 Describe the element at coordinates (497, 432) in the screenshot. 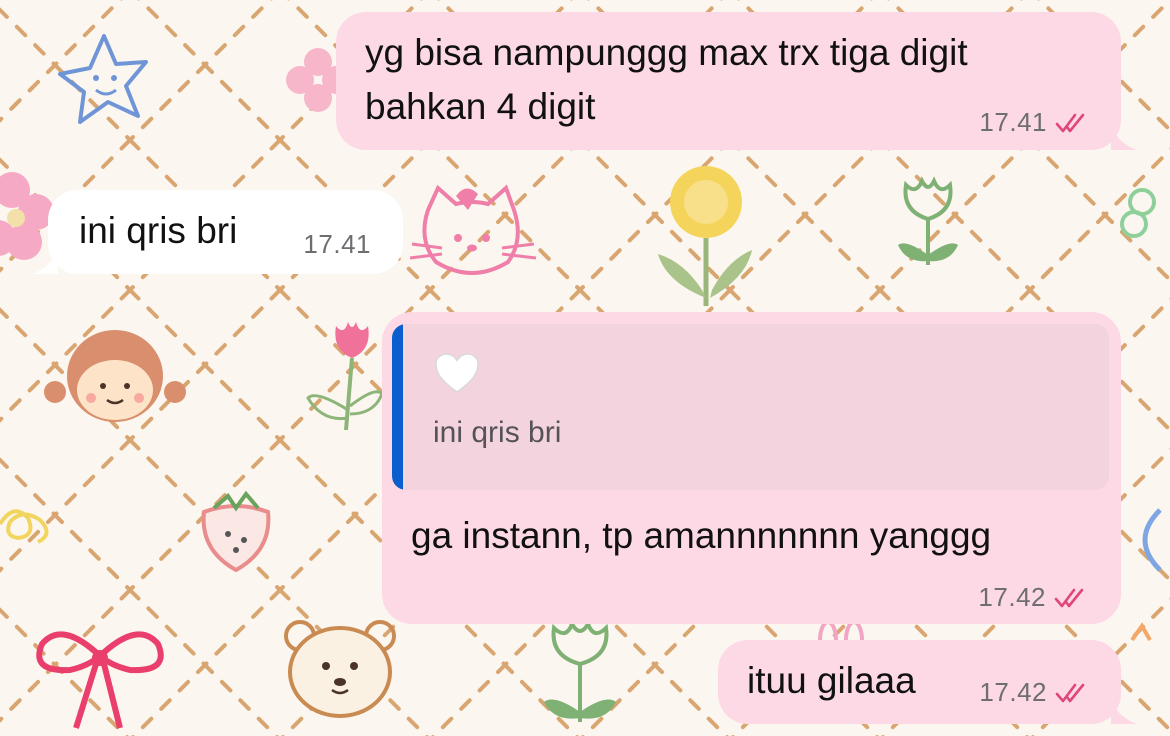

I see `reply-quote-text: ini qris bri` at that location.